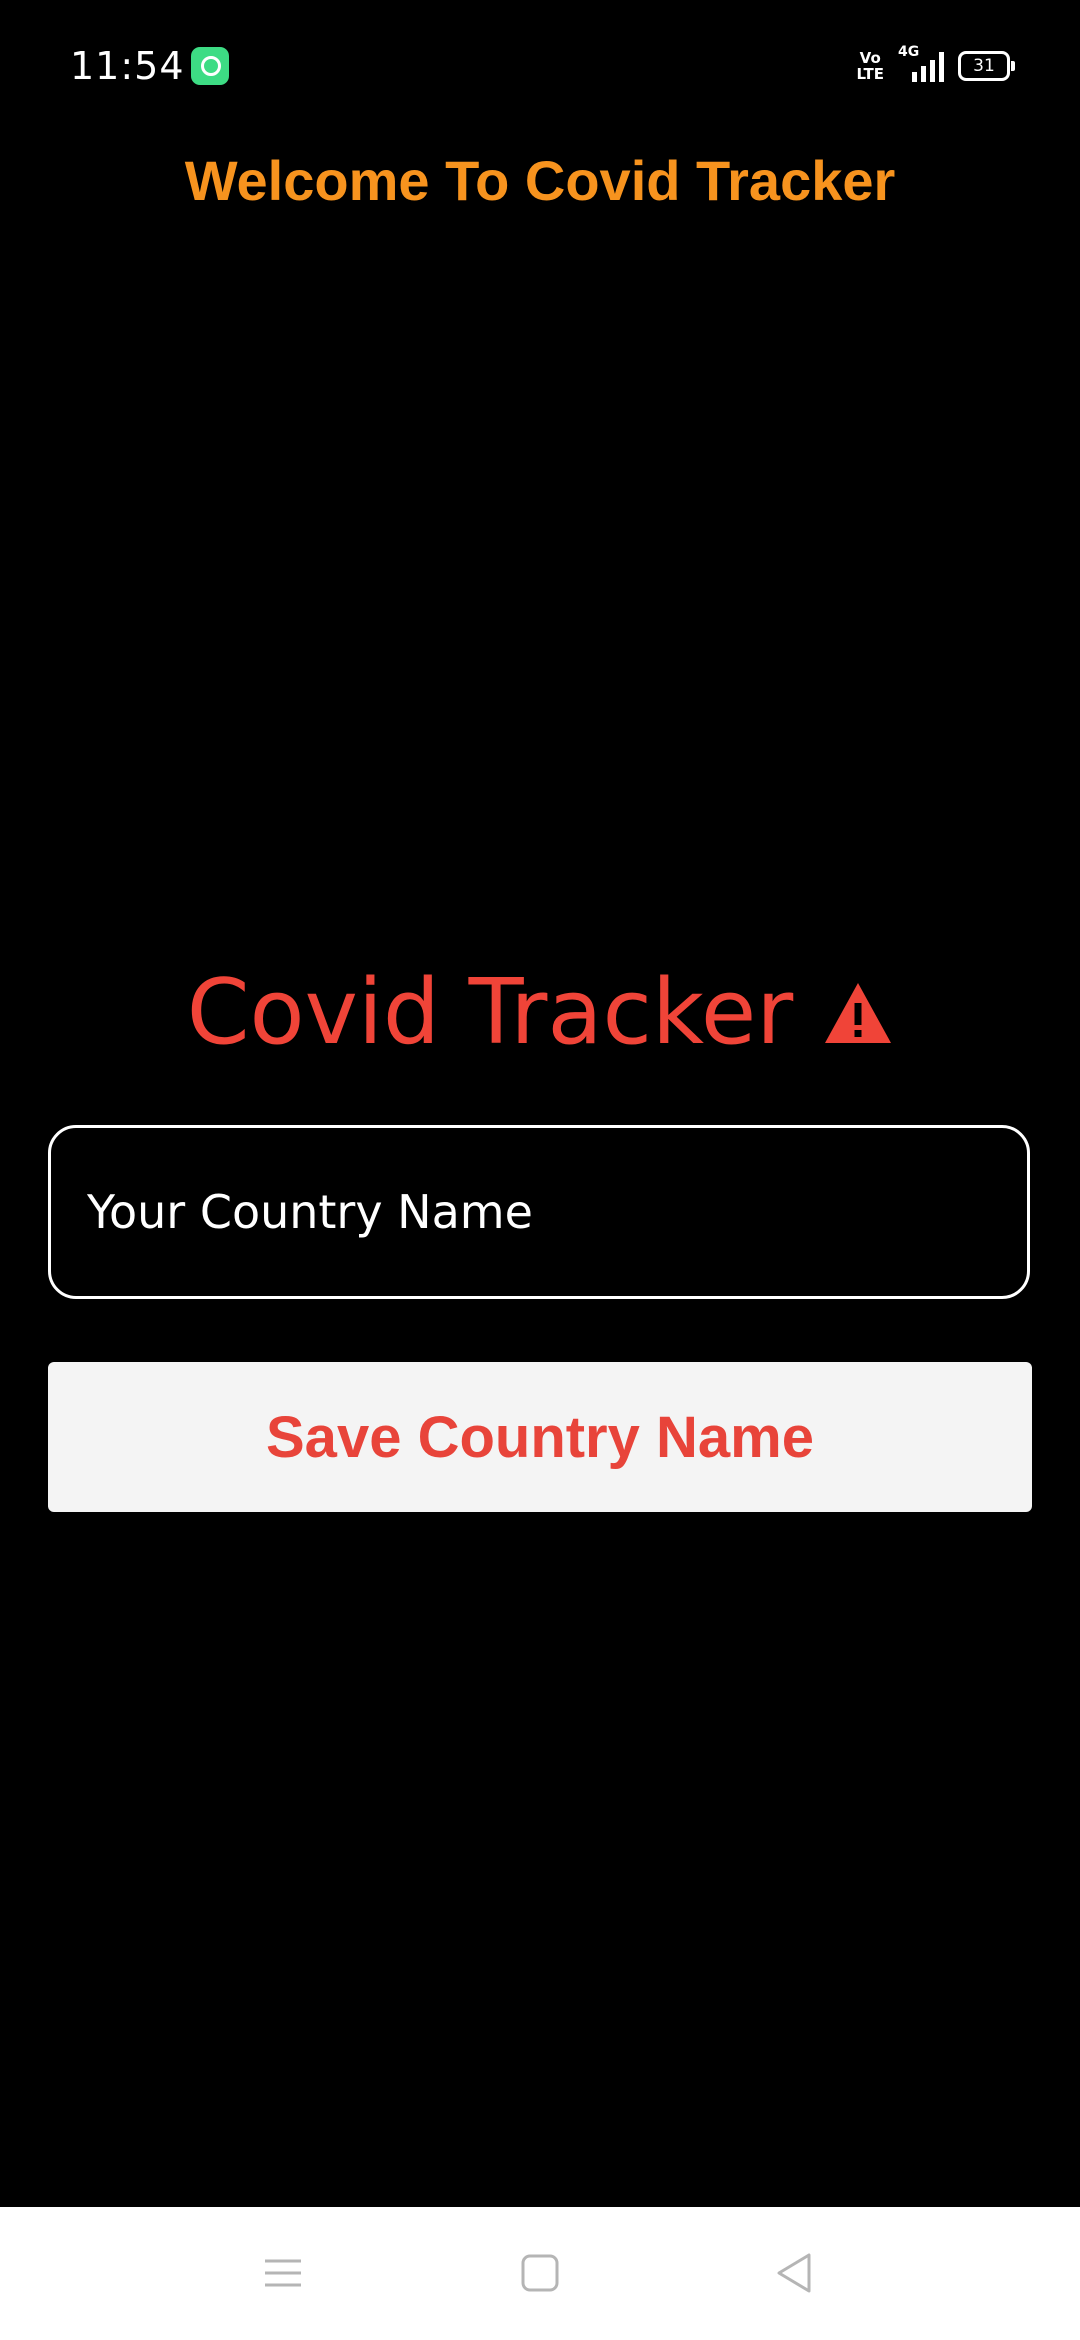 This screenshot has width=1080, height=2340. I want to click on warning-icon, so click(858, 1012).